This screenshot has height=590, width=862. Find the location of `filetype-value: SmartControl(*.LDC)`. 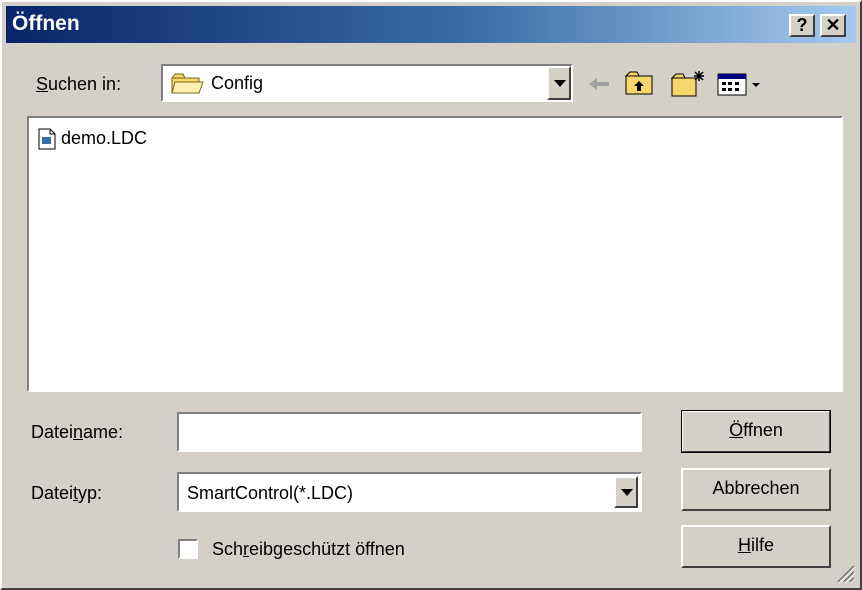

filetype-value: SmartControl(*.LDC) is located at coordinates (270, 493).